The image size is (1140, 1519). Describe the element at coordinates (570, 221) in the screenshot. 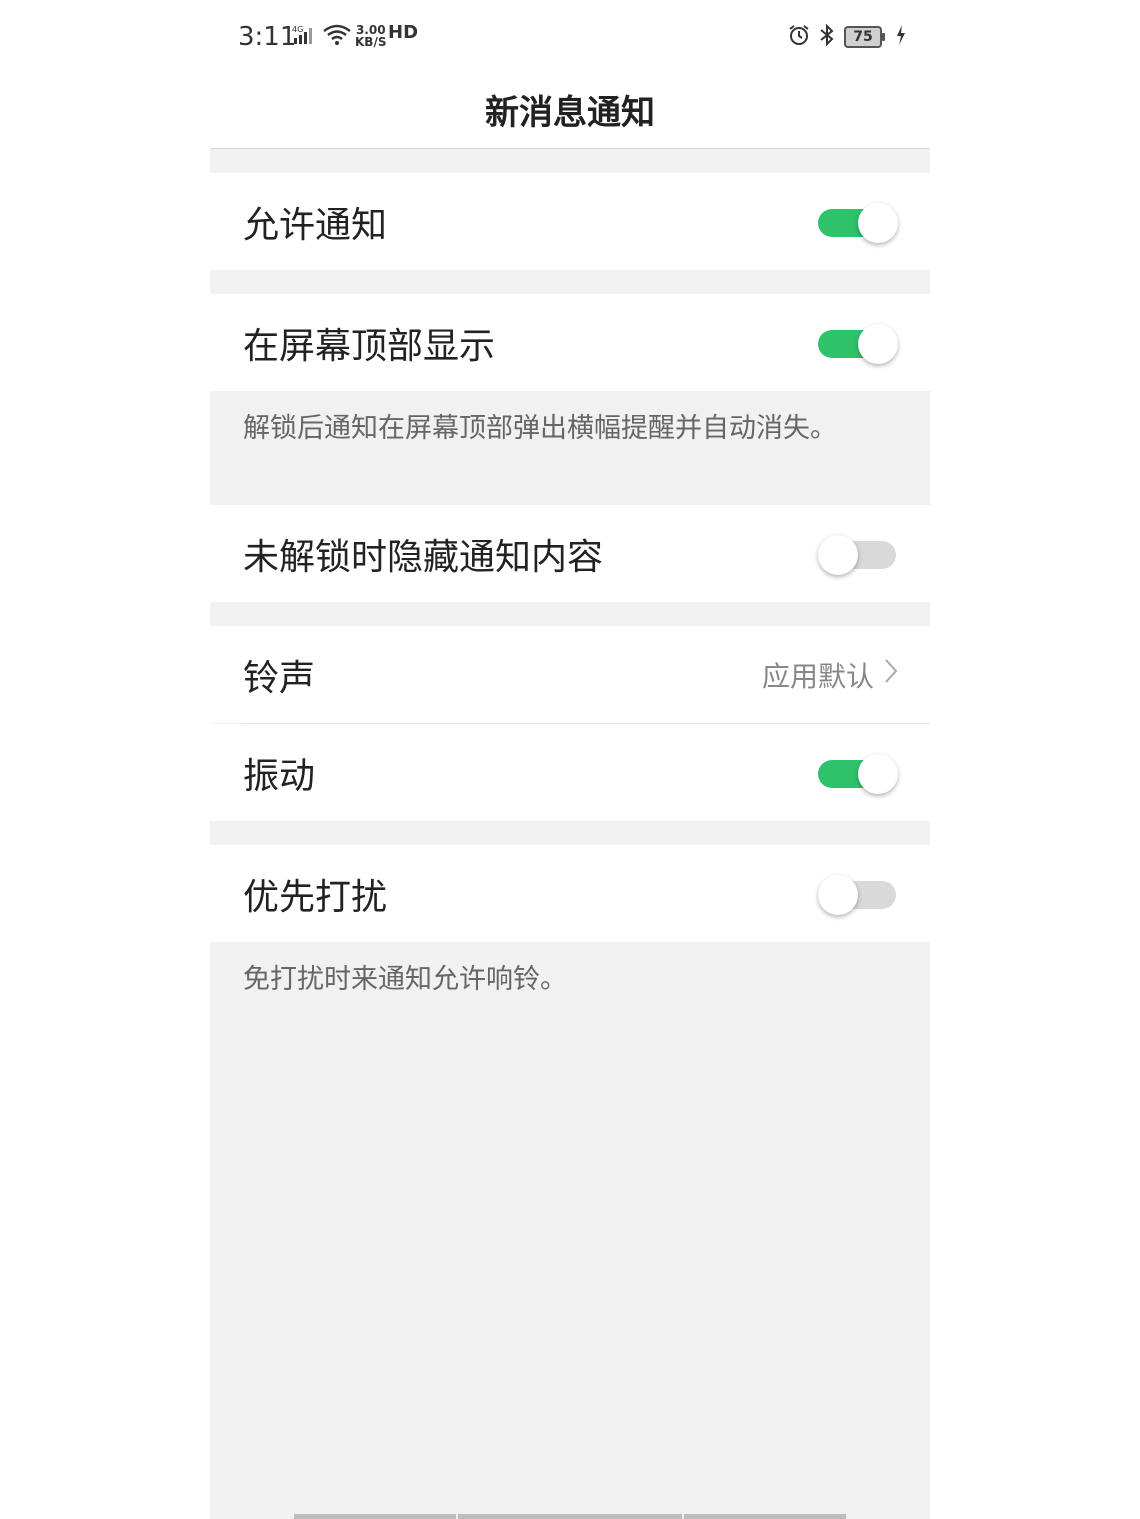

I see `row-allow-notifications: 允许通知` at that location.